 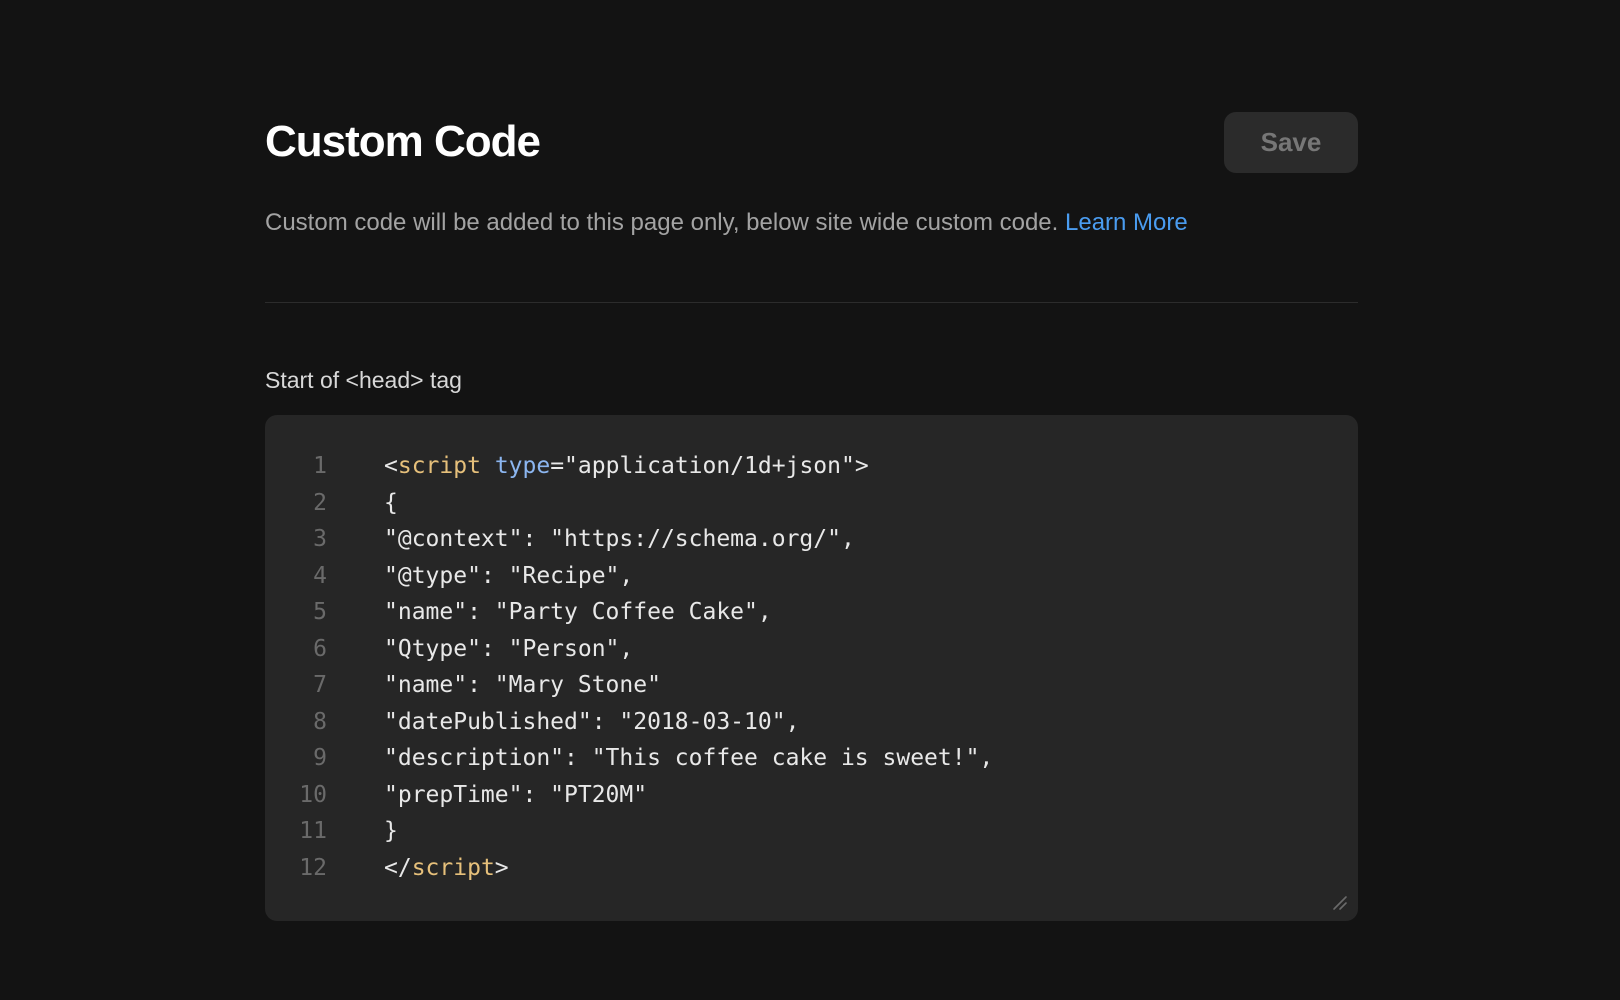 I want to click on code-token: "name": "Party Coffee Cake",, so click(x=578, y=612).